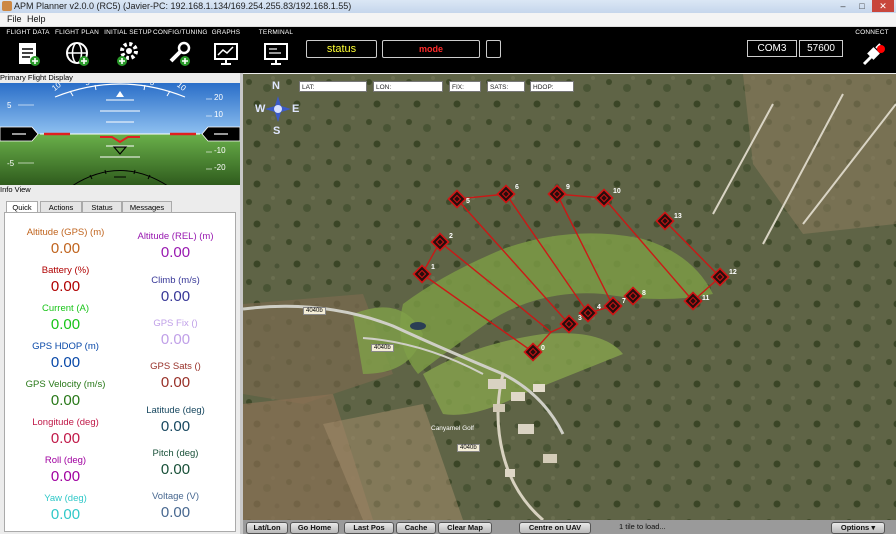 This screenshot has height=534, width=896. Describe the element at coordinates (883, 6) in the screenshot. I see `close-button: ✕` at that location.